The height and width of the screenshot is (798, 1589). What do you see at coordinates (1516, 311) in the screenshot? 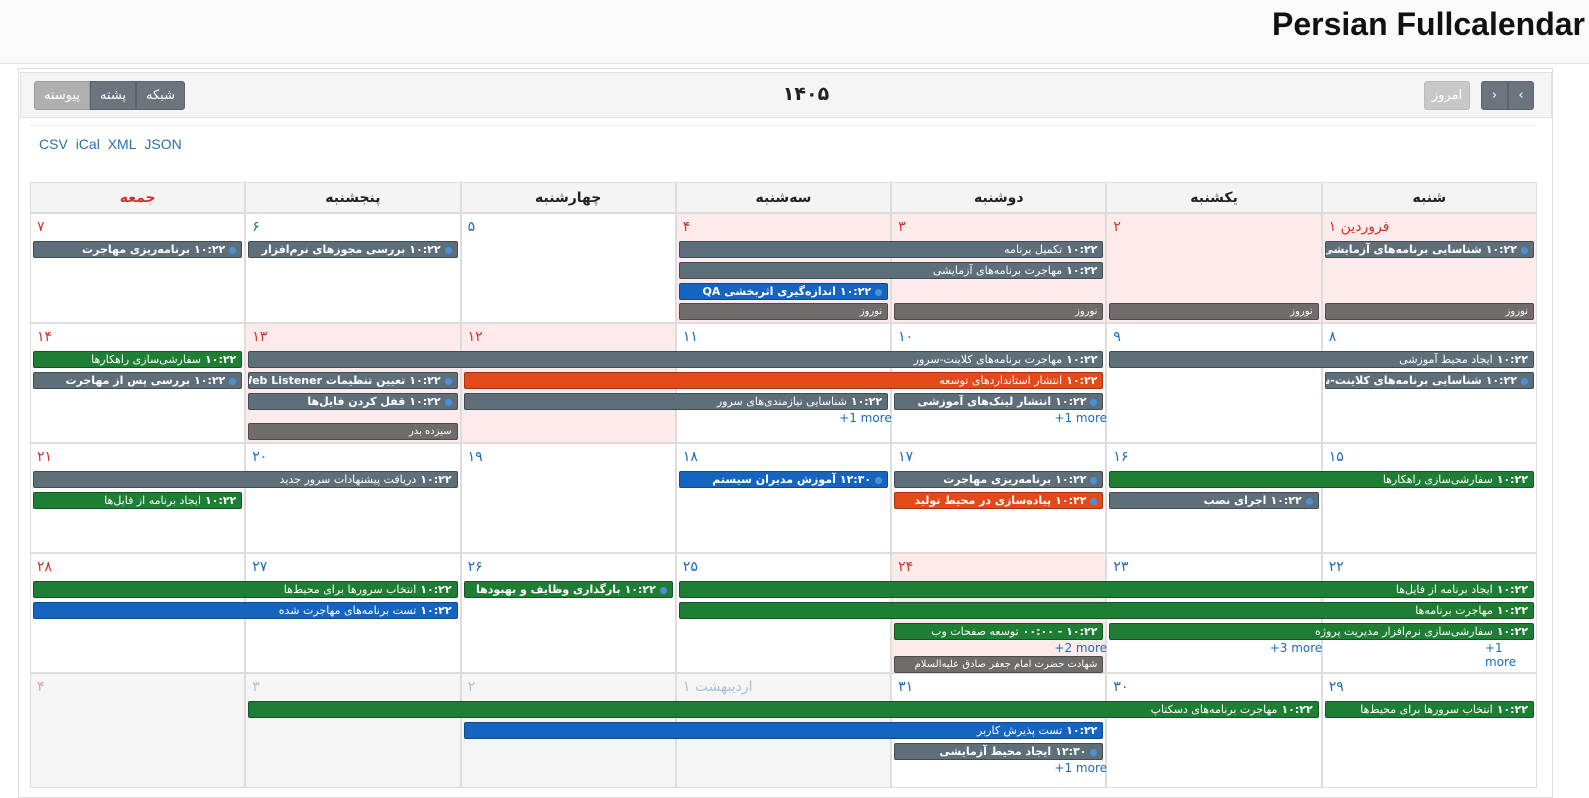
I see `event-title: نوروز` at bounding box center [1516, 311].